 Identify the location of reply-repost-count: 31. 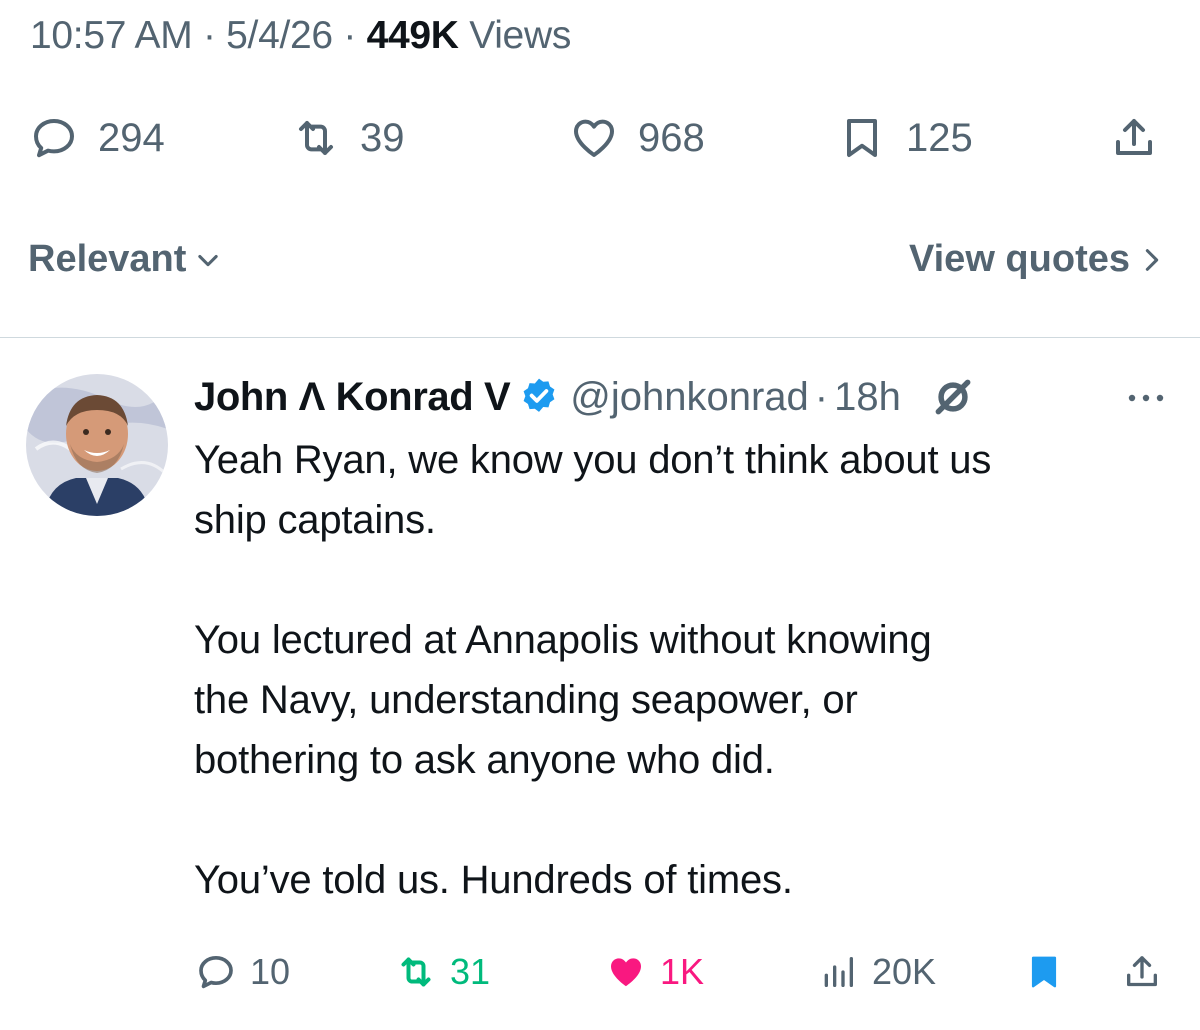
(470, 971).